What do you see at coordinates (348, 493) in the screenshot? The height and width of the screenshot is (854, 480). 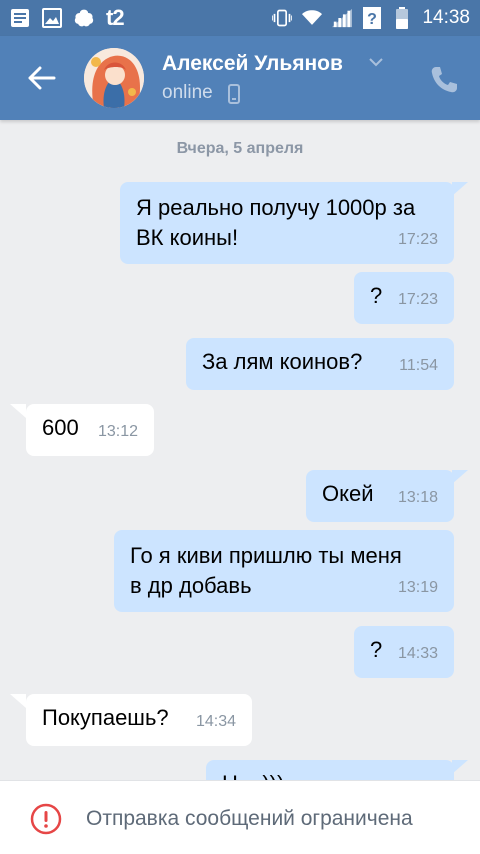 I see `message-text: Окей` at bounding box center [348, 493].